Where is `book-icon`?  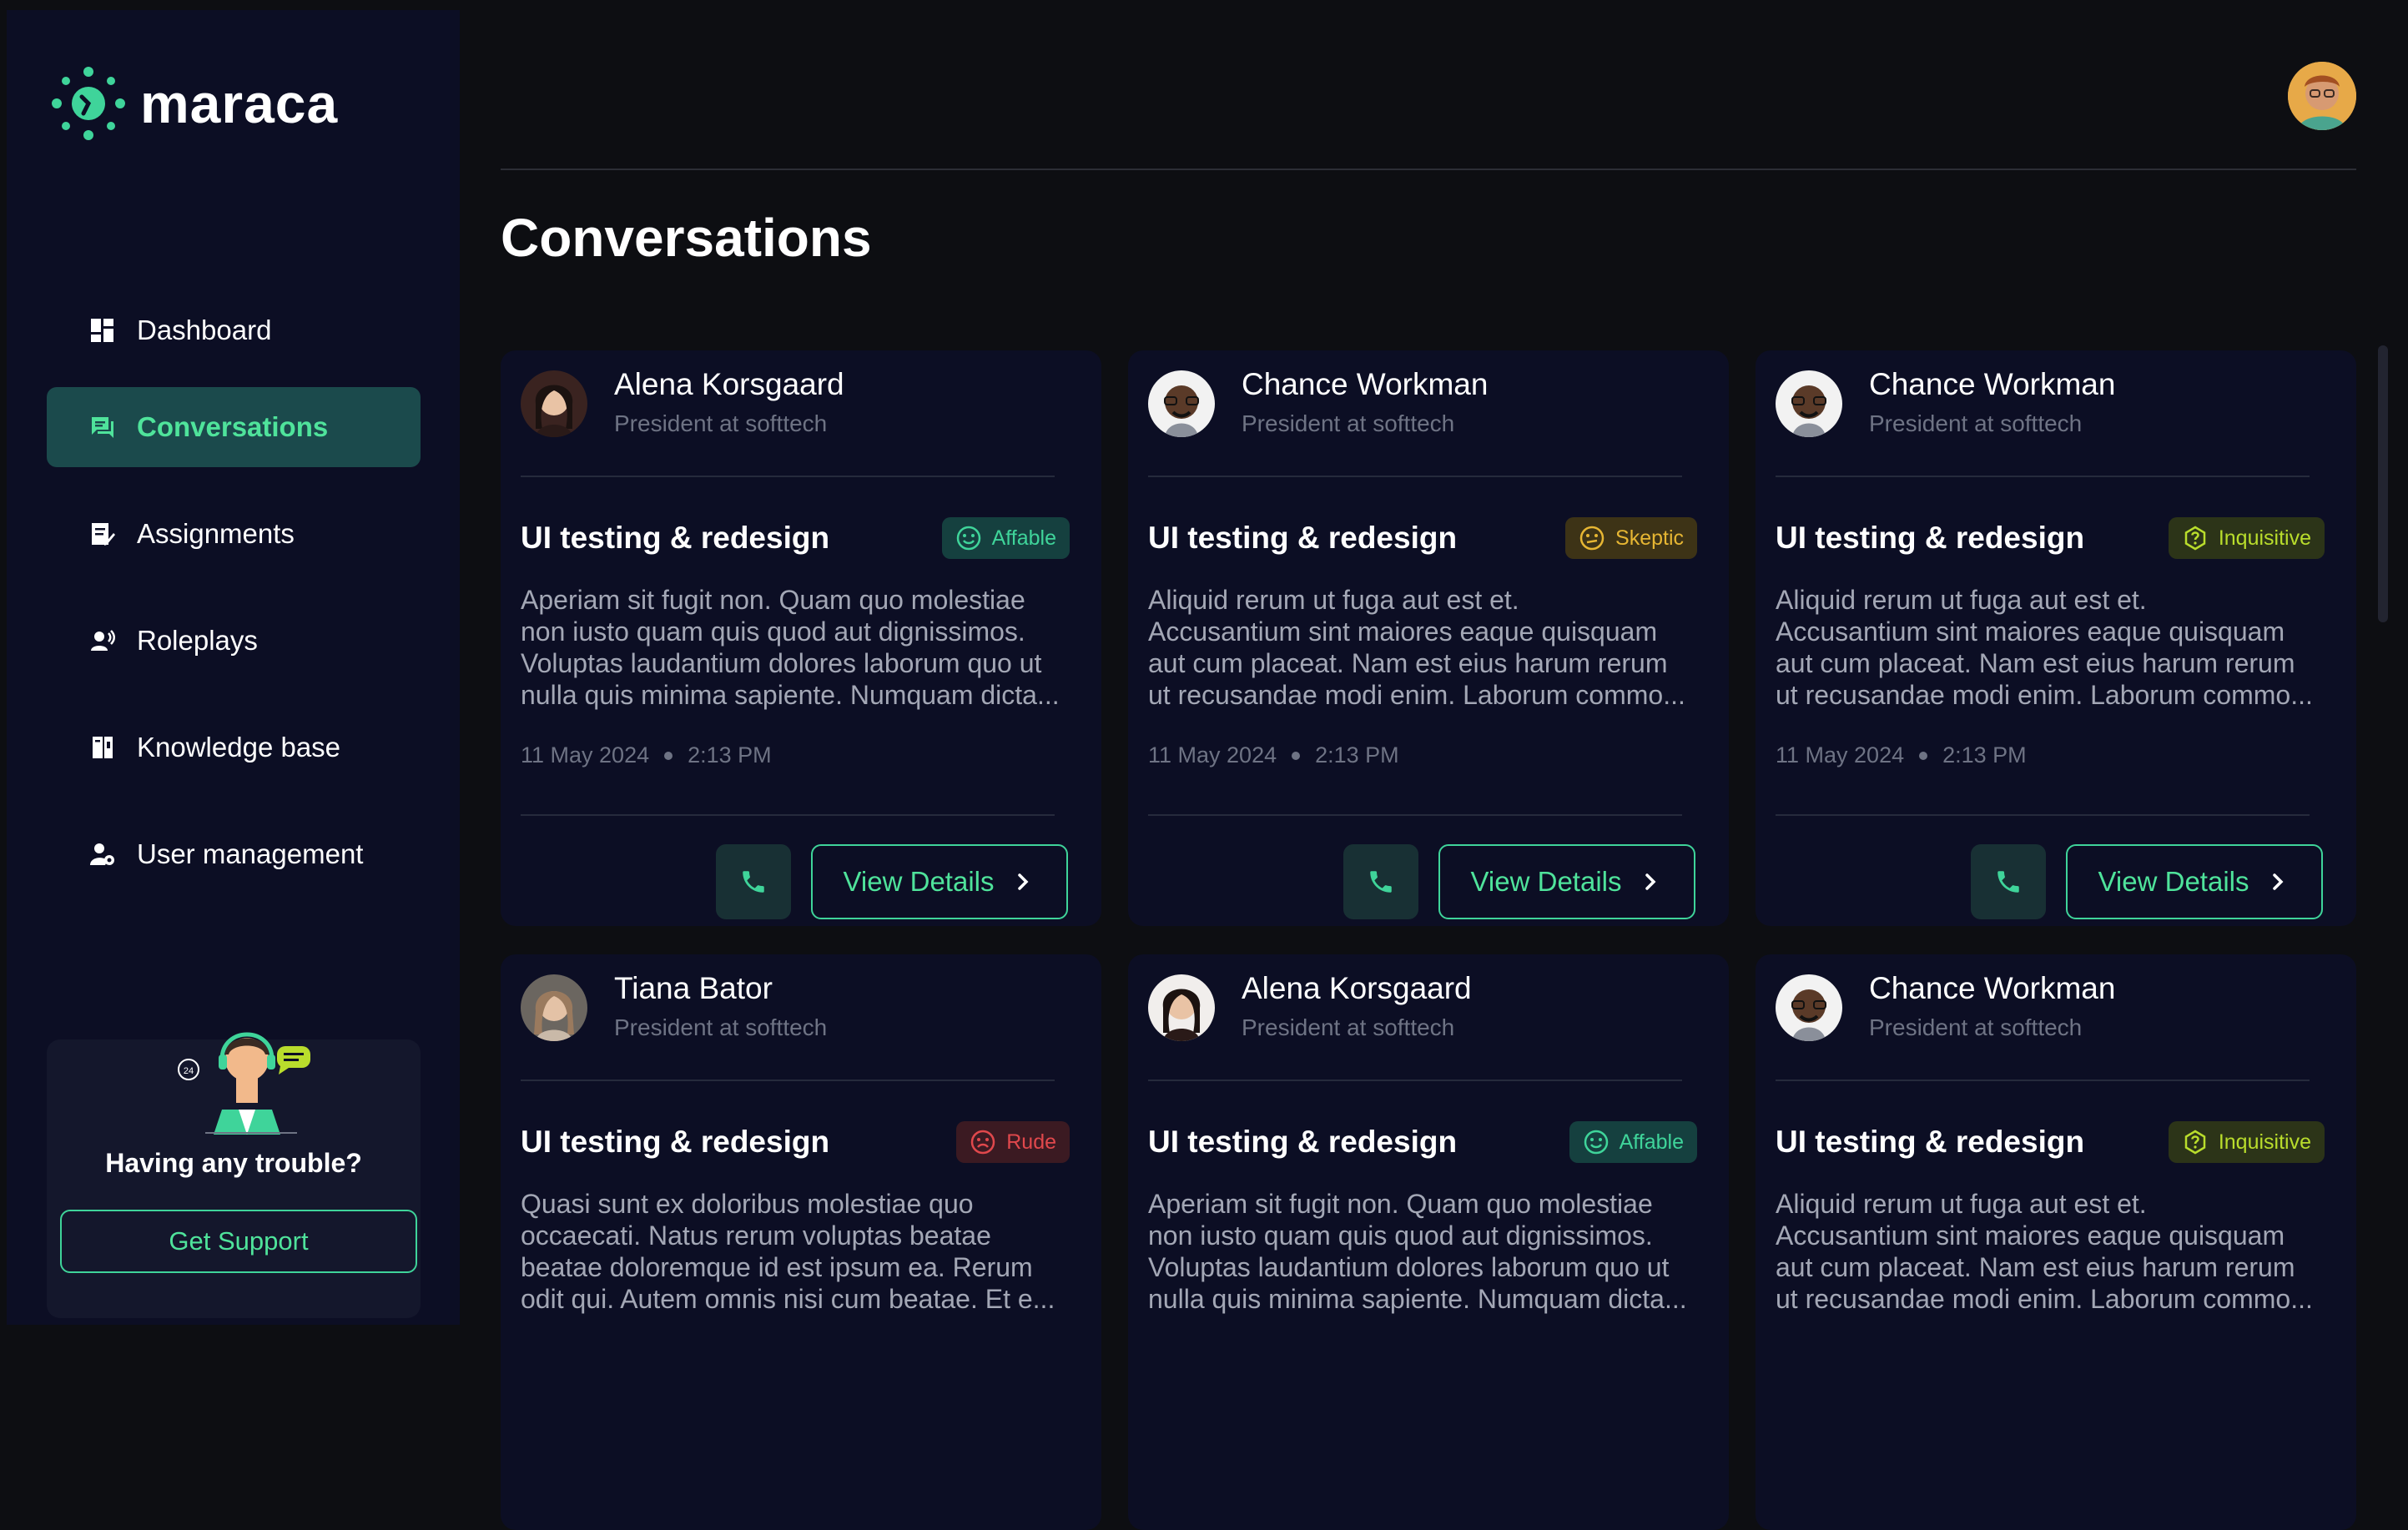
book-icon is located at coordinates (102, 747).